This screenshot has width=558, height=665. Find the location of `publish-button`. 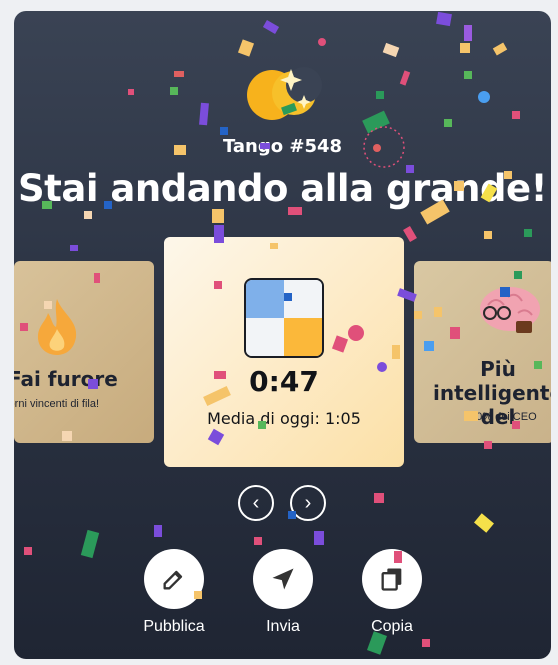

publish-button is located at coordinates (174, 579).